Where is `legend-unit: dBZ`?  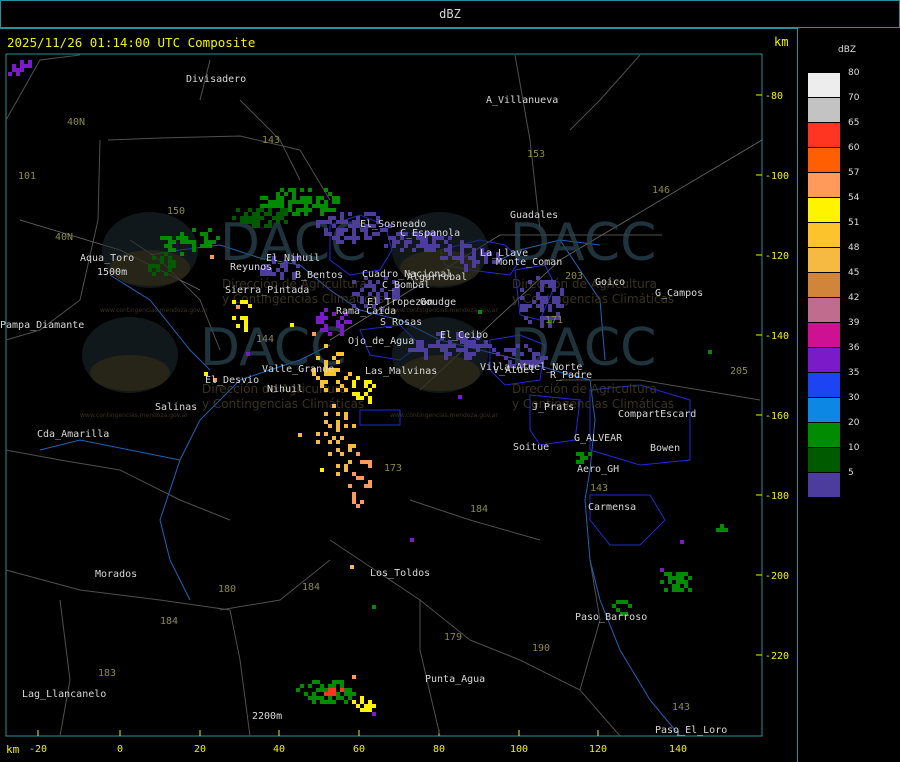 legend-unit: dBZ is located at coordinates (847, 50).